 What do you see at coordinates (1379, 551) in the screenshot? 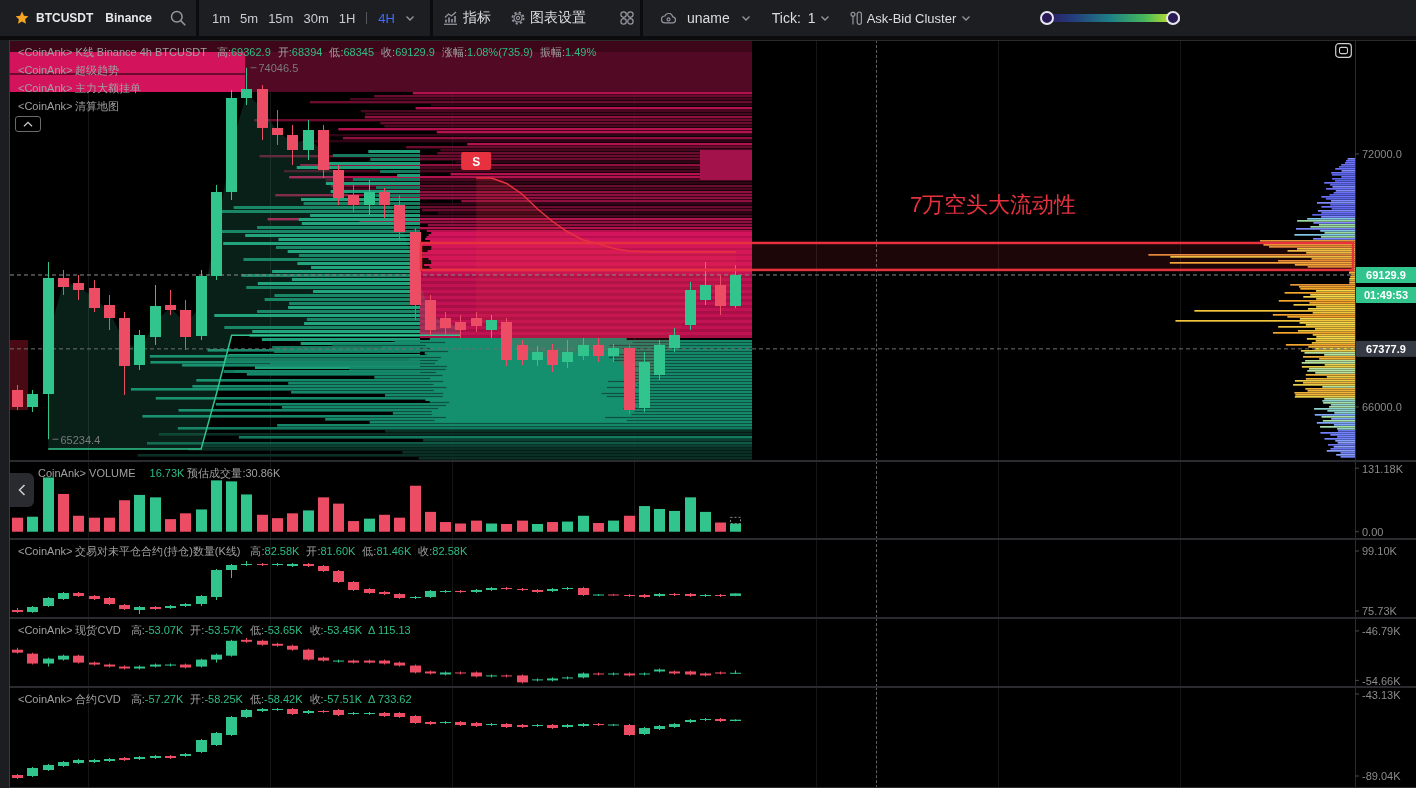
I see `open-interest-axis-label: 99.10K` at bounding box center [1379, 551].